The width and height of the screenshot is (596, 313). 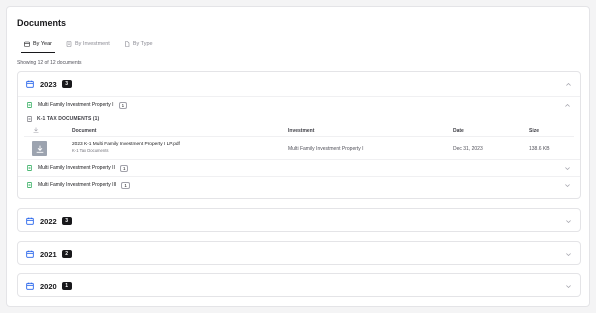 What do you see at coordinates (42, 23) in the screenshot?
I see `page-title: Documents` at bounding box center [42, 23].